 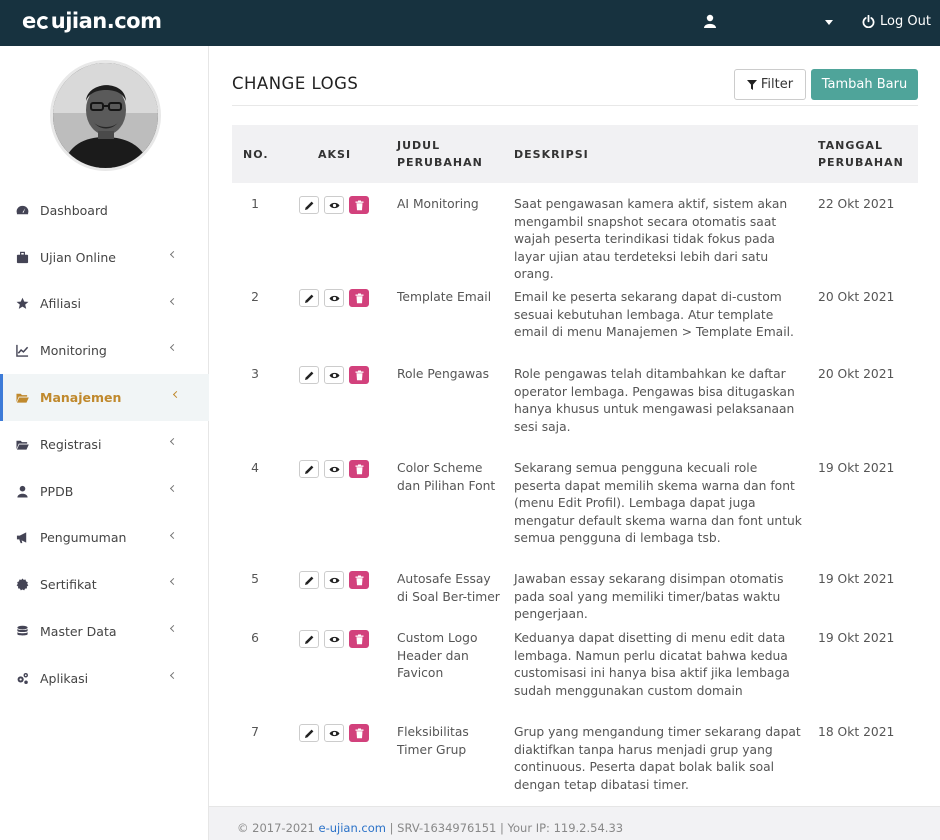 I want to click on sidebar-item-ujian-online: Ujian Online, so click(x=104, y=257).